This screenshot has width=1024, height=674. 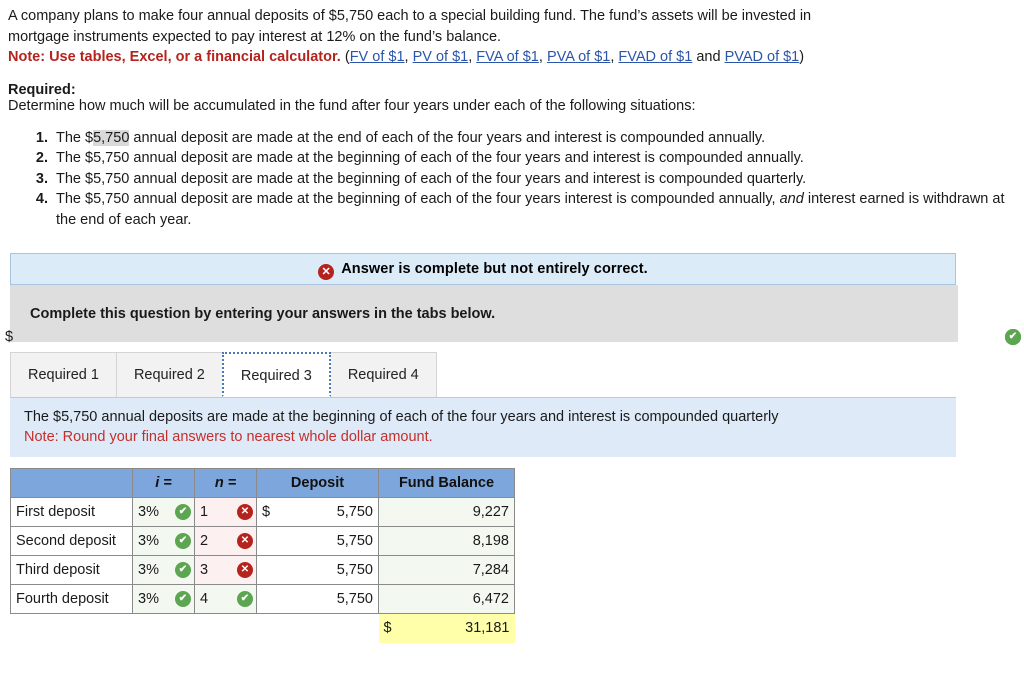 I want to click on tab-required-4: Required 4, so click(x=383, y=374).